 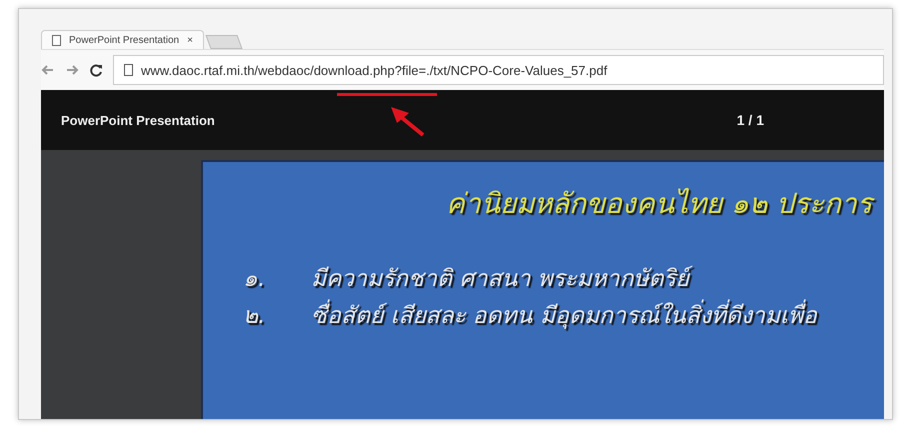 What do you see at coordinates (96, 70) in the screenshot?
I see `reload-icon` at bounding box center [96, 70].